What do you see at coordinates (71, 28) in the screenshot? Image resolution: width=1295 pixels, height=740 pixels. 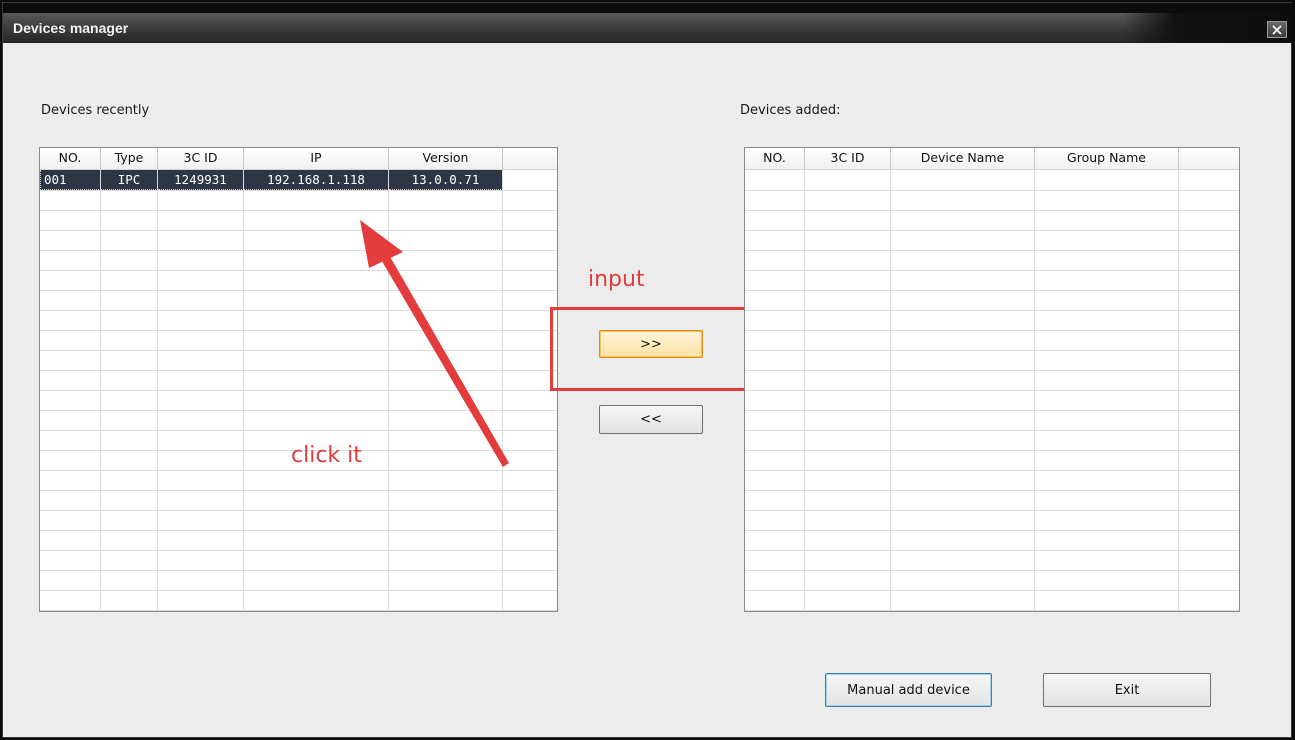 I see `window-title: Devices manager` at bounding box center [71, 28].